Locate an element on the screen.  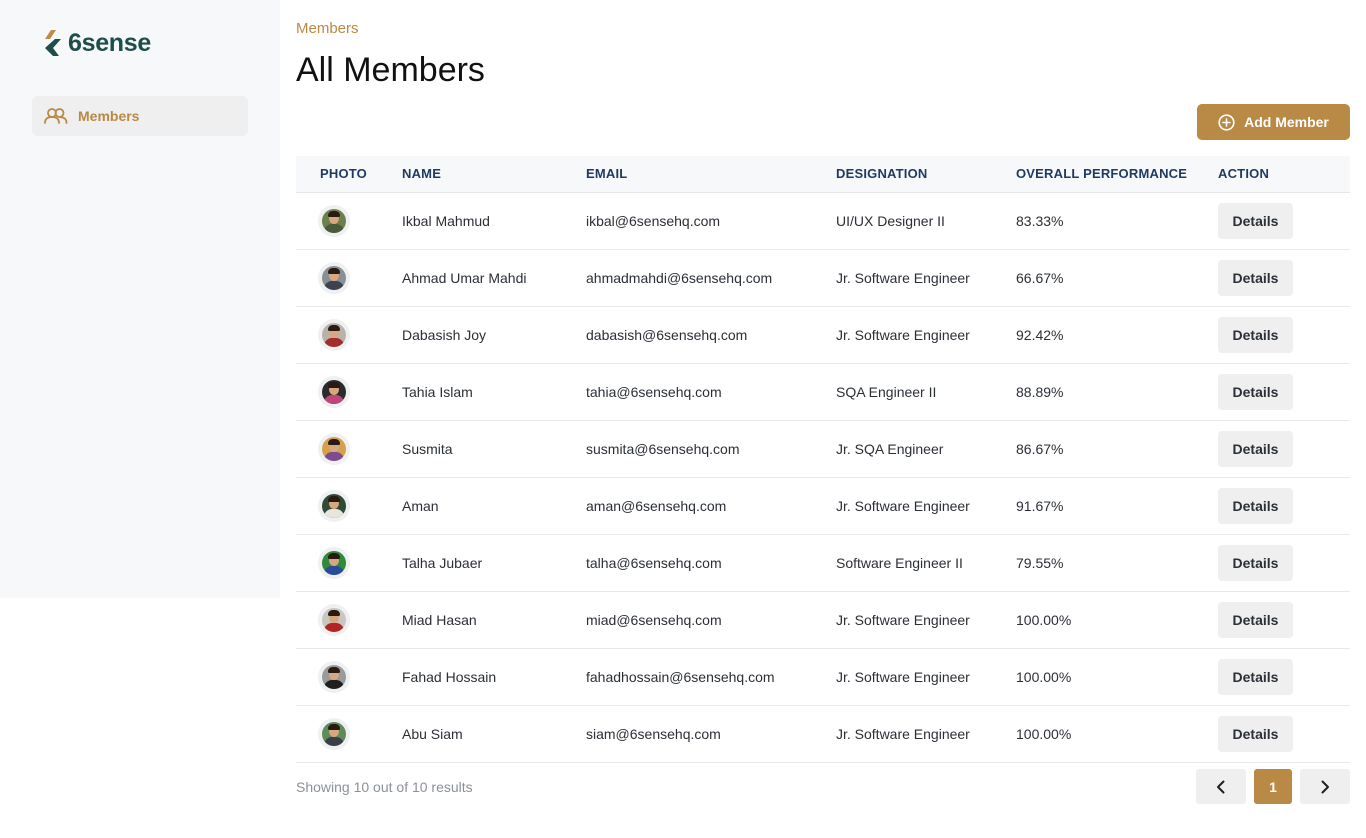
member-designation: SQA Engineer II is located at coordinates (886, 391).